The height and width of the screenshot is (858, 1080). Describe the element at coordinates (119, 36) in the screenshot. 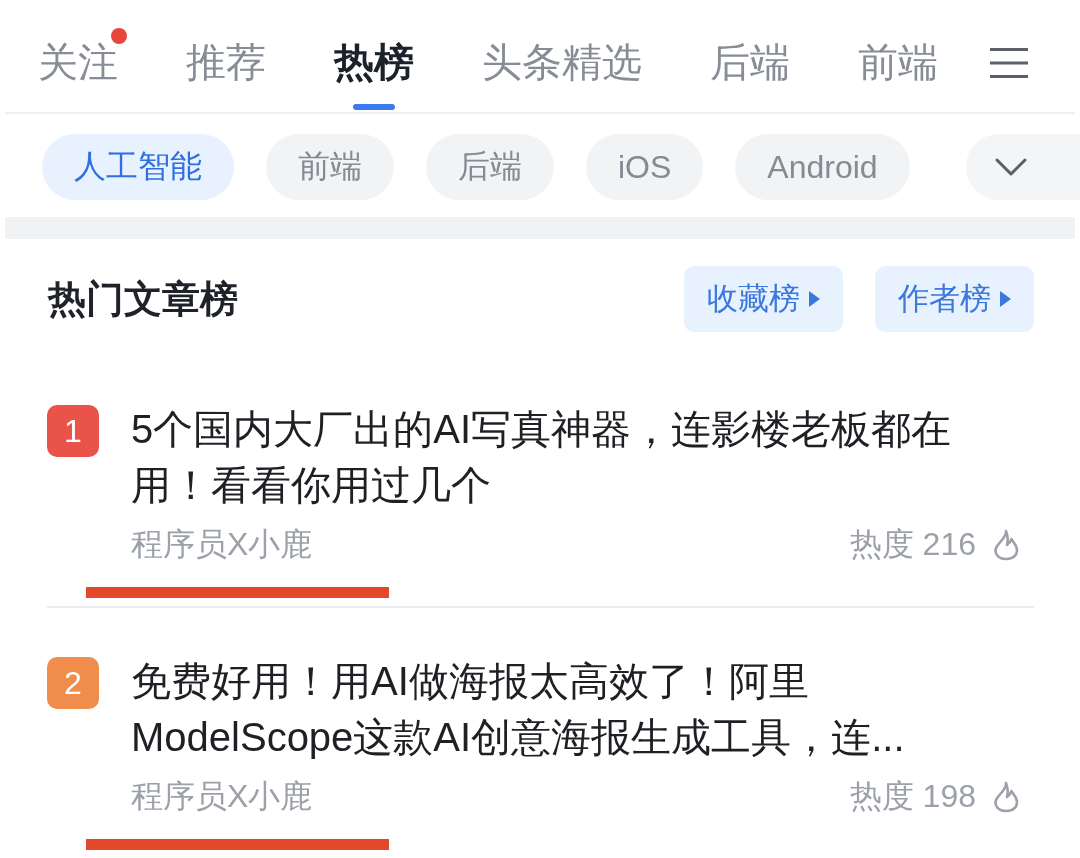

I see `notification-dot-icon` at that location.